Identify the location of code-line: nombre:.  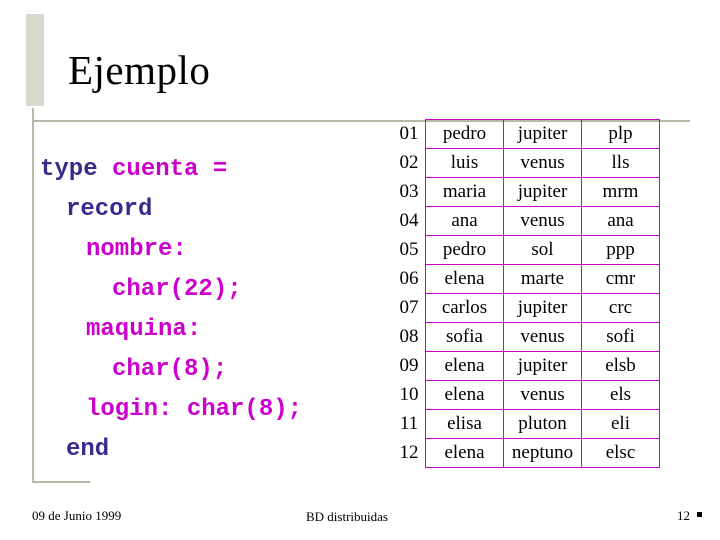
(210, 250).